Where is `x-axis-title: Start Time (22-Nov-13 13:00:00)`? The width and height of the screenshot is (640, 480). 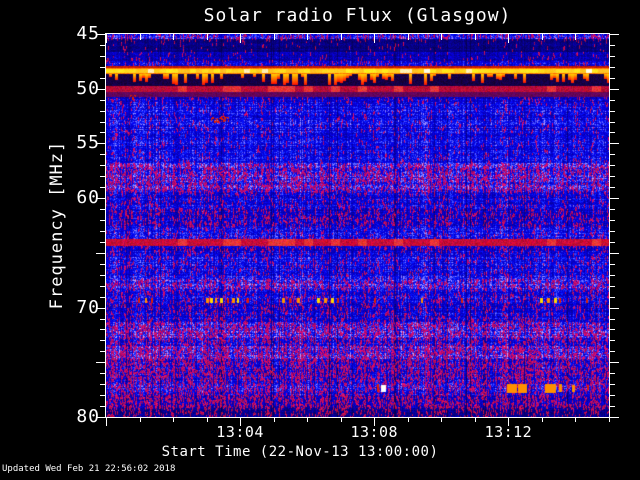
x-axis-title: Start Time (22-Nov-13 13:00:00) is located at coordinates (300, 452).